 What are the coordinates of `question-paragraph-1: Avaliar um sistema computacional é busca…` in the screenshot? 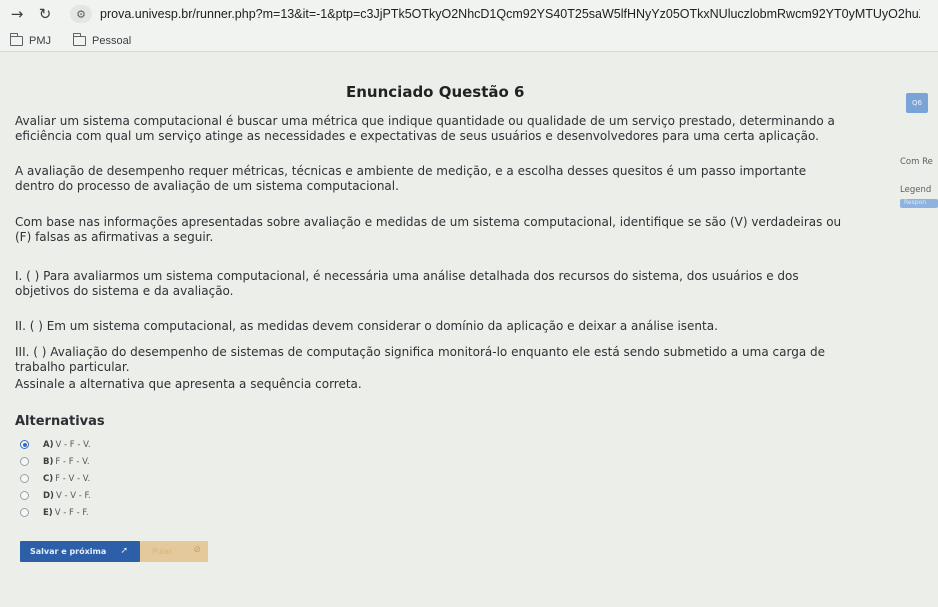 It's located at (425, 128).